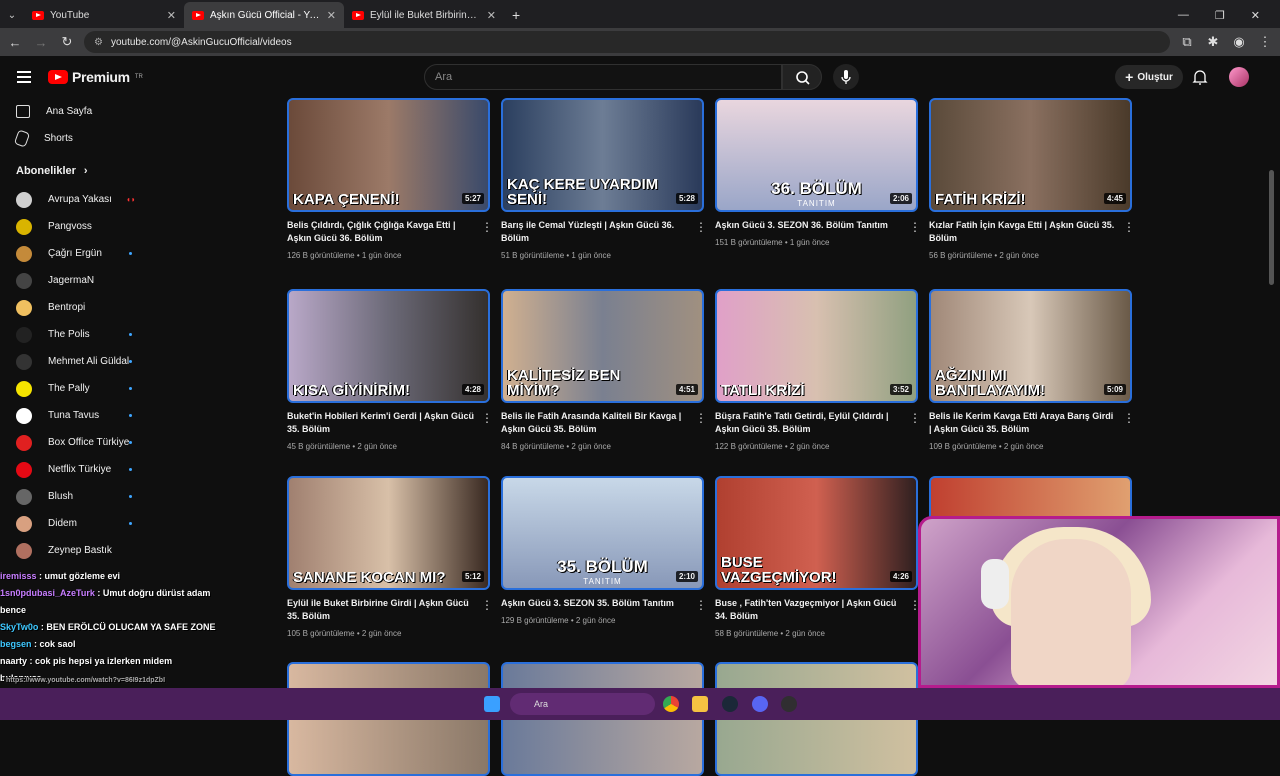  Describe the element at coordinates (77, 523) in the screenshot. I see `subscription-item: Didem` at that location.